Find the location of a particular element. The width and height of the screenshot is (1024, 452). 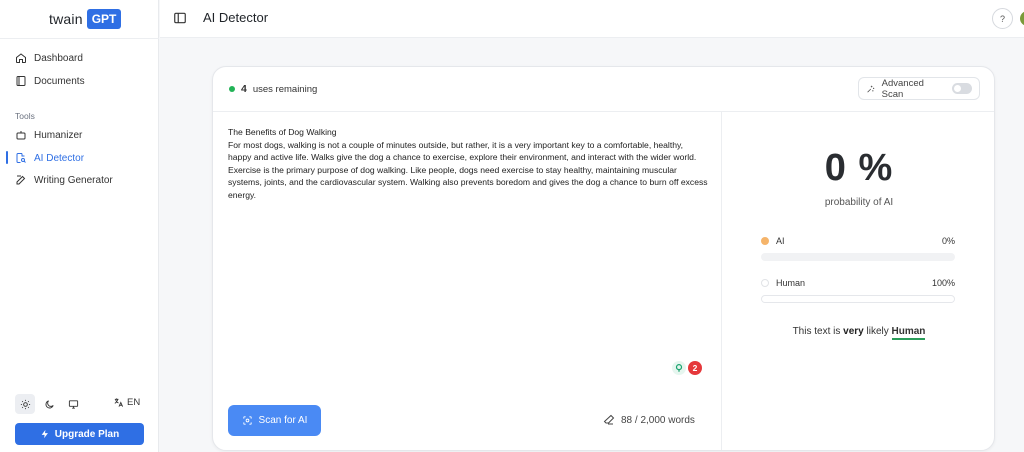

language-label: EN is located at coordinates (134, 402).